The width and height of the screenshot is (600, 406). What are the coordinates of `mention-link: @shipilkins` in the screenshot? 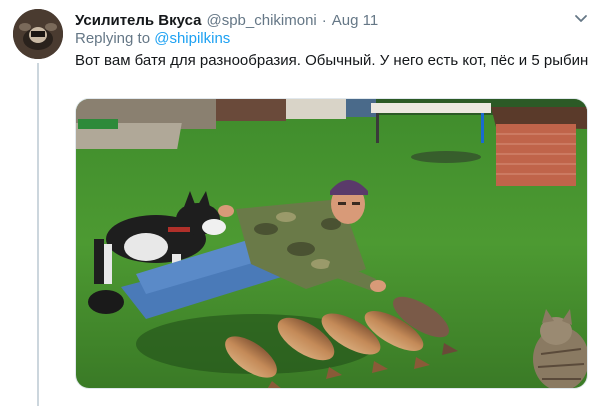 It's located at (192, 38).